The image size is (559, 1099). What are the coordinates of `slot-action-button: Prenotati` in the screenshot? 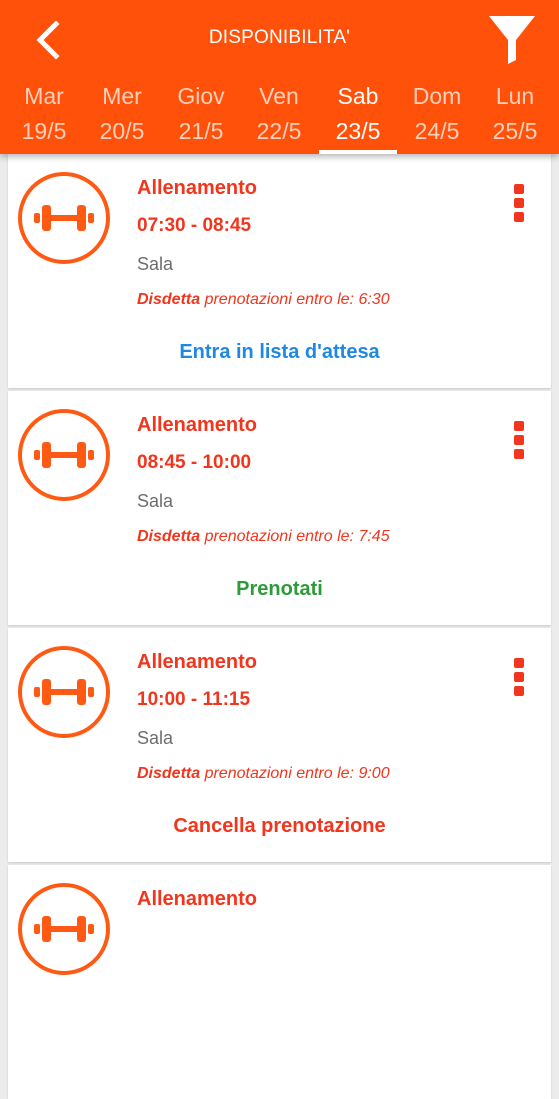 It's located at (279, 589).